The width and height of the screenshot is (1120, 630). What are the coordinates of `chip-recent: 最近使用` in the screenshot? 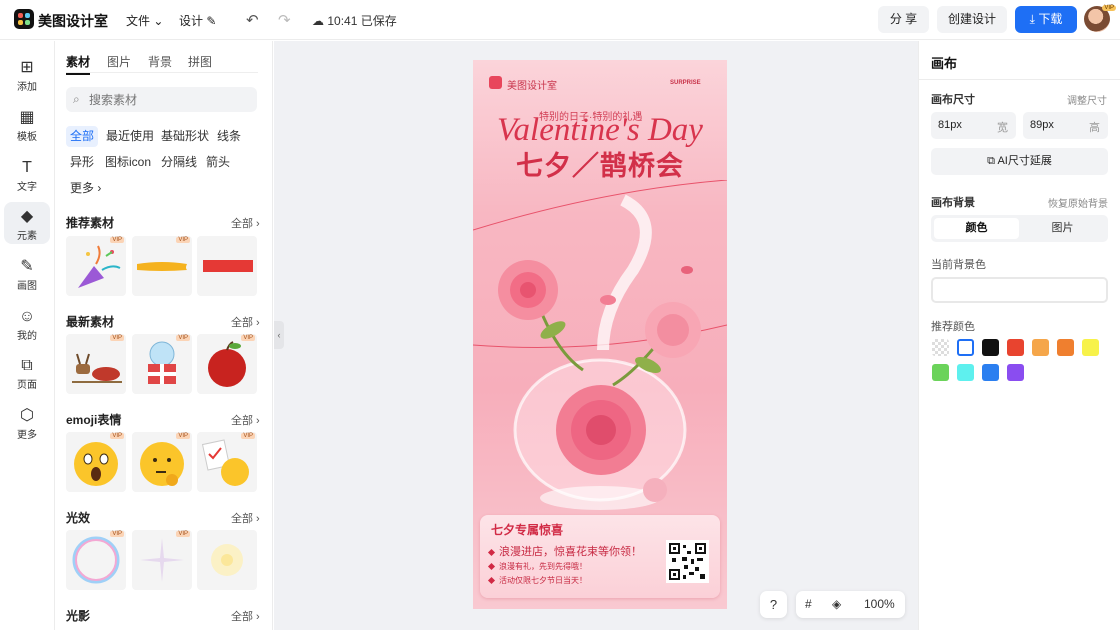 It's located at (130, 136).